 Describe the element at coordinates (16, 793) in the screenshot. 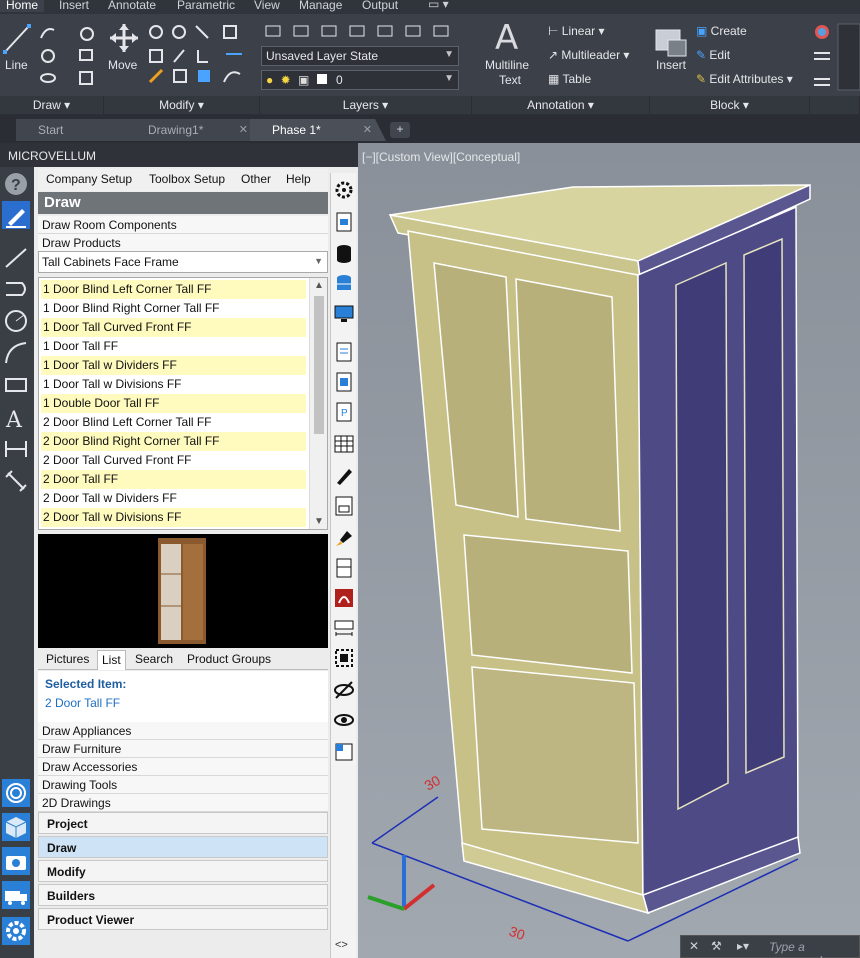

I see `fingerprint-icon` at that location.